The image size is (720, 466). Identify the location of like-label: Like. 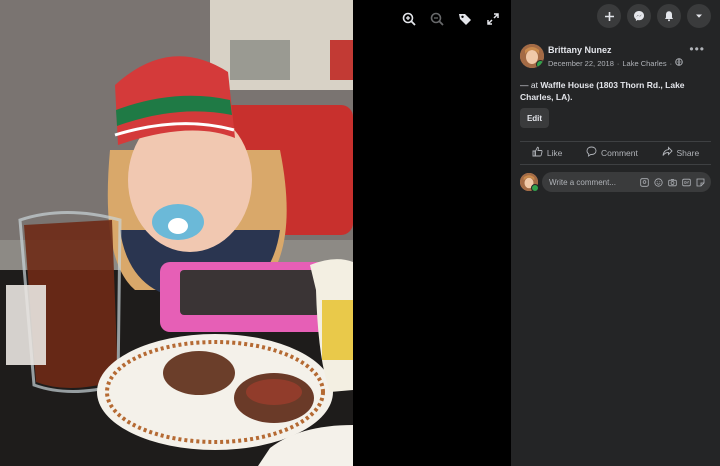
(554, 152).